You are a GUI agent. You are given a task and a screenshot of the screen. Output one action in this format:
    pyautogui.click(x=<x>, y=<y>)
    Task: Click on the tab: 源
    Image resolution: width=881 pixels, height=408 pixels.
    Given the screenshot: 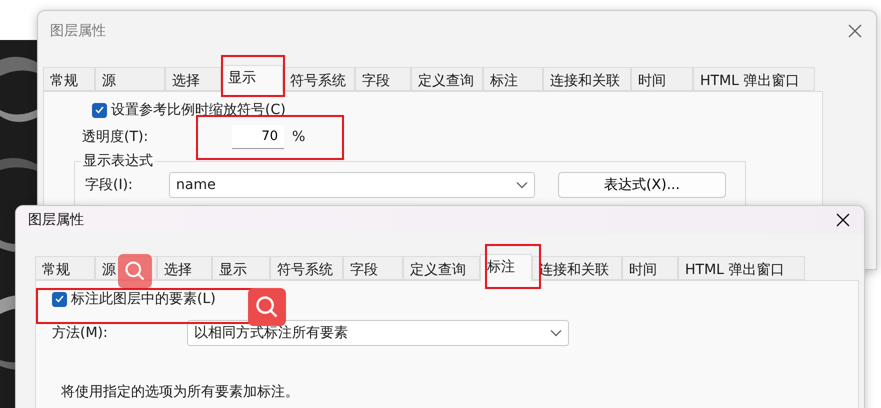 What is the action you would take?
    pyautogui.click(x=130, y=79)
    